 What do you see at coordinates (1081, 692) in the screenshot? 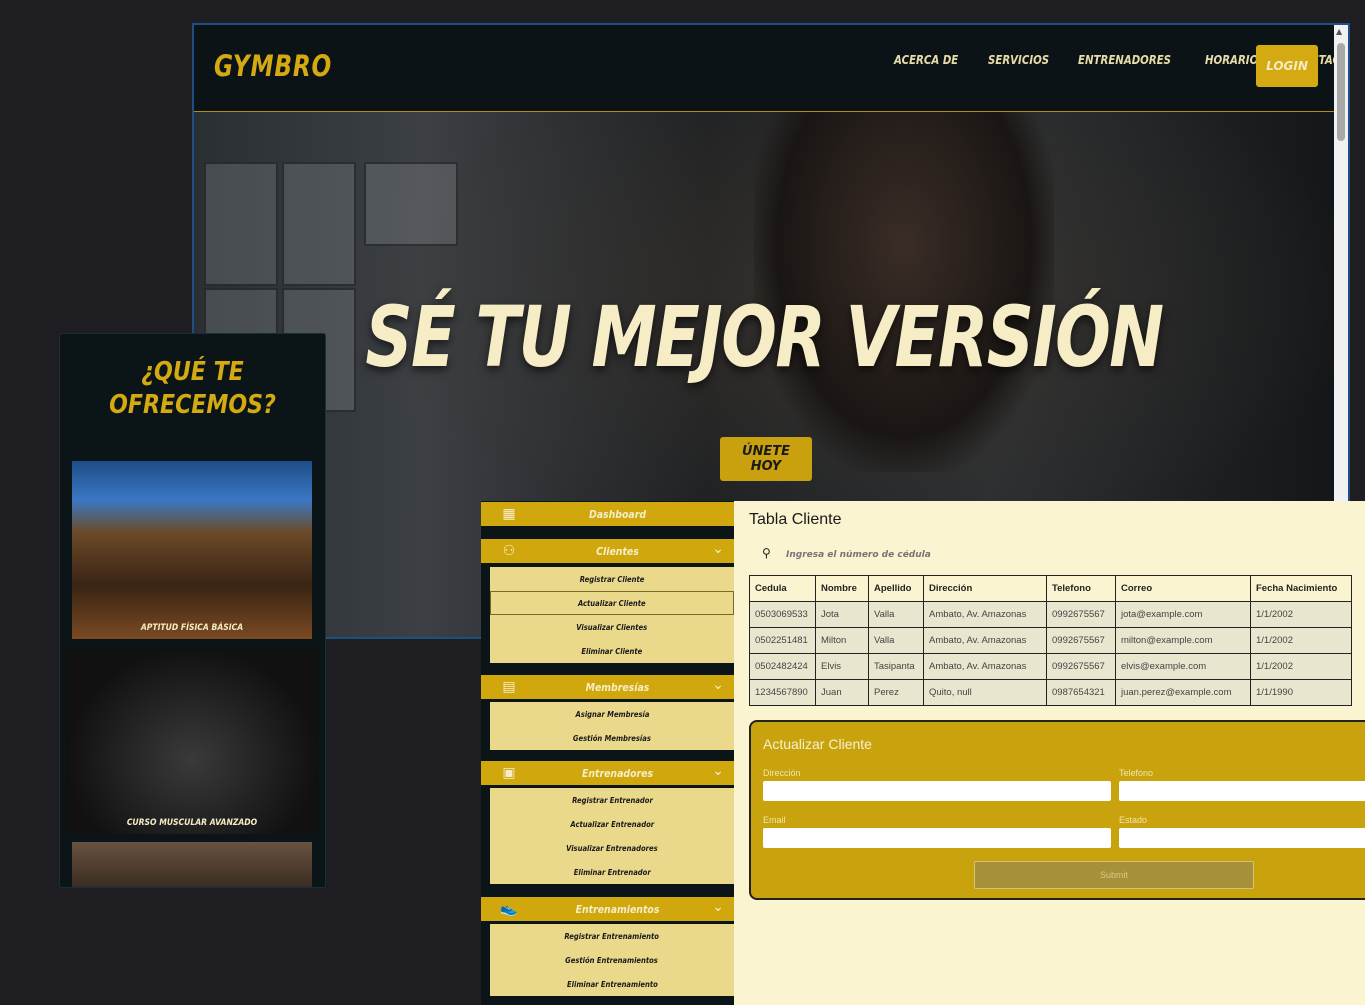
I see `cell-telefono: 0987654321` at bounding box center [1081, 692].